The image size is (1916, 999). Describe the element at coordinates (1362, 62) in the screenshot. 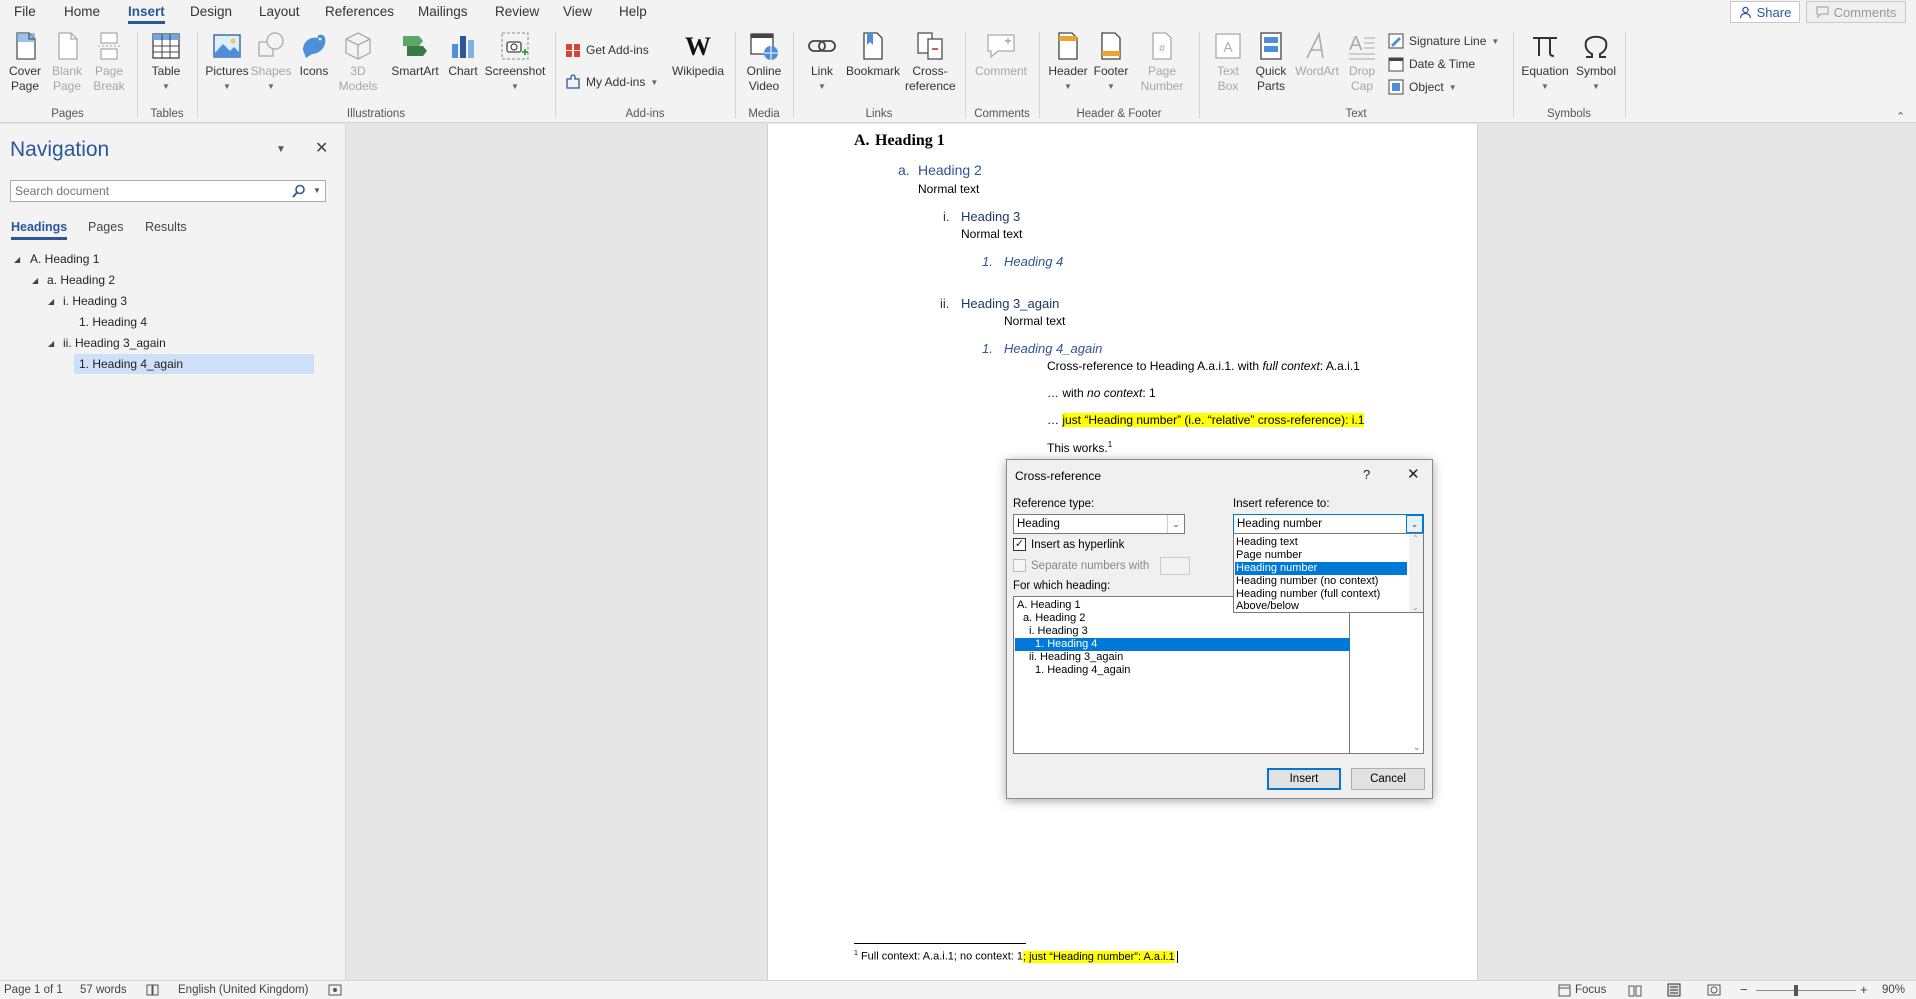

I see `drop-cap-button: A Drop Cap` at that location.